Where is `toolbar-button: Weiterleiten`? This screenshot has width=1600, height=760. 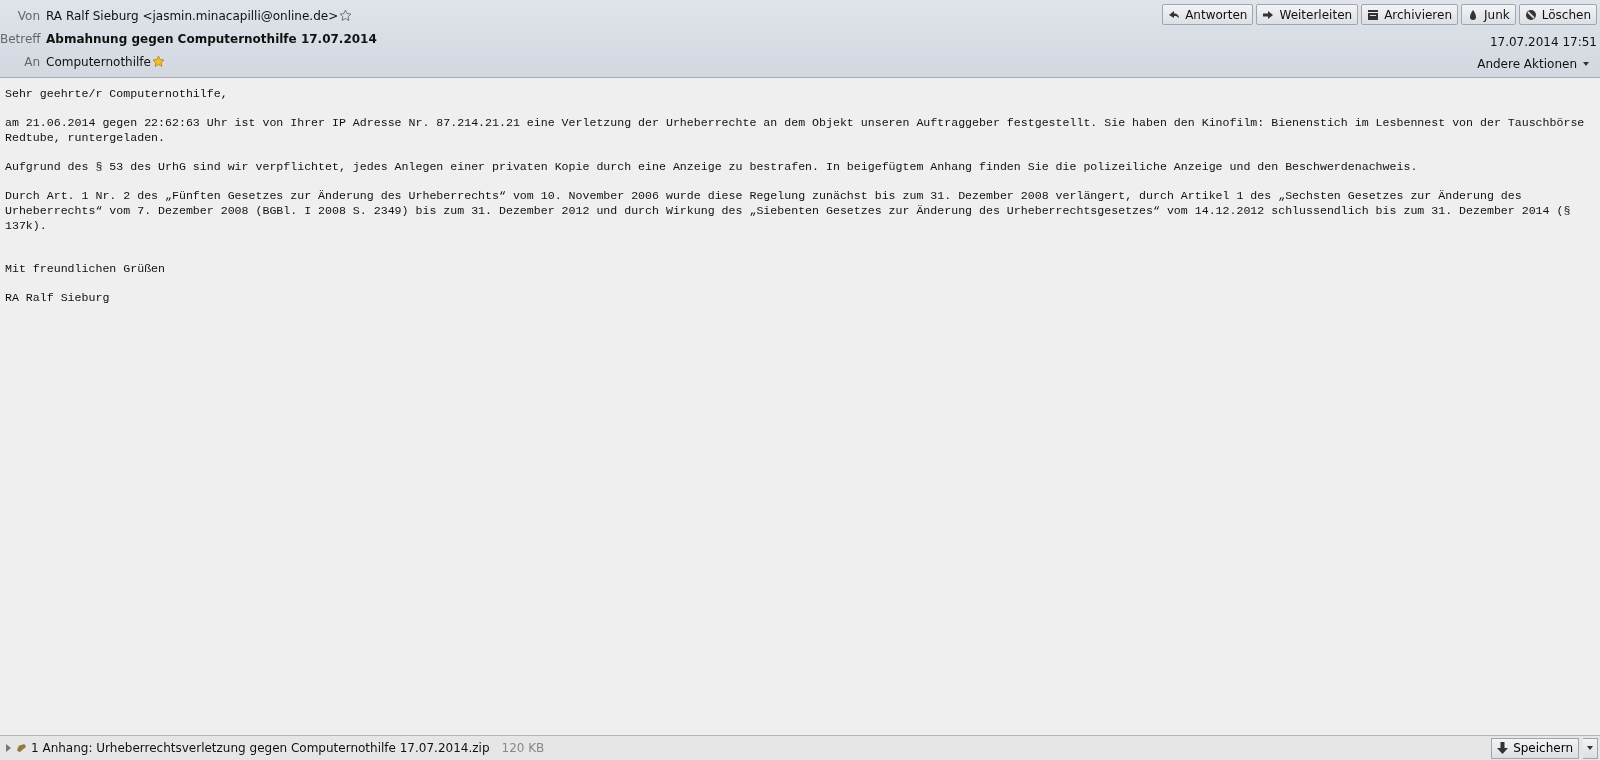
toolbar-button: Weiterleiten is located at coordinates (1307, 14).